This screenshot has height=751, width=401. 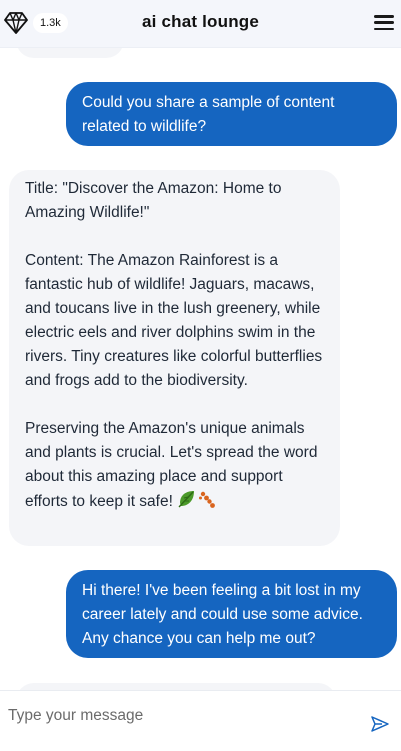 What do you see at coordinates (180, 716) in the screenshot?
I see `message-input` at bounding box center [180, 716].